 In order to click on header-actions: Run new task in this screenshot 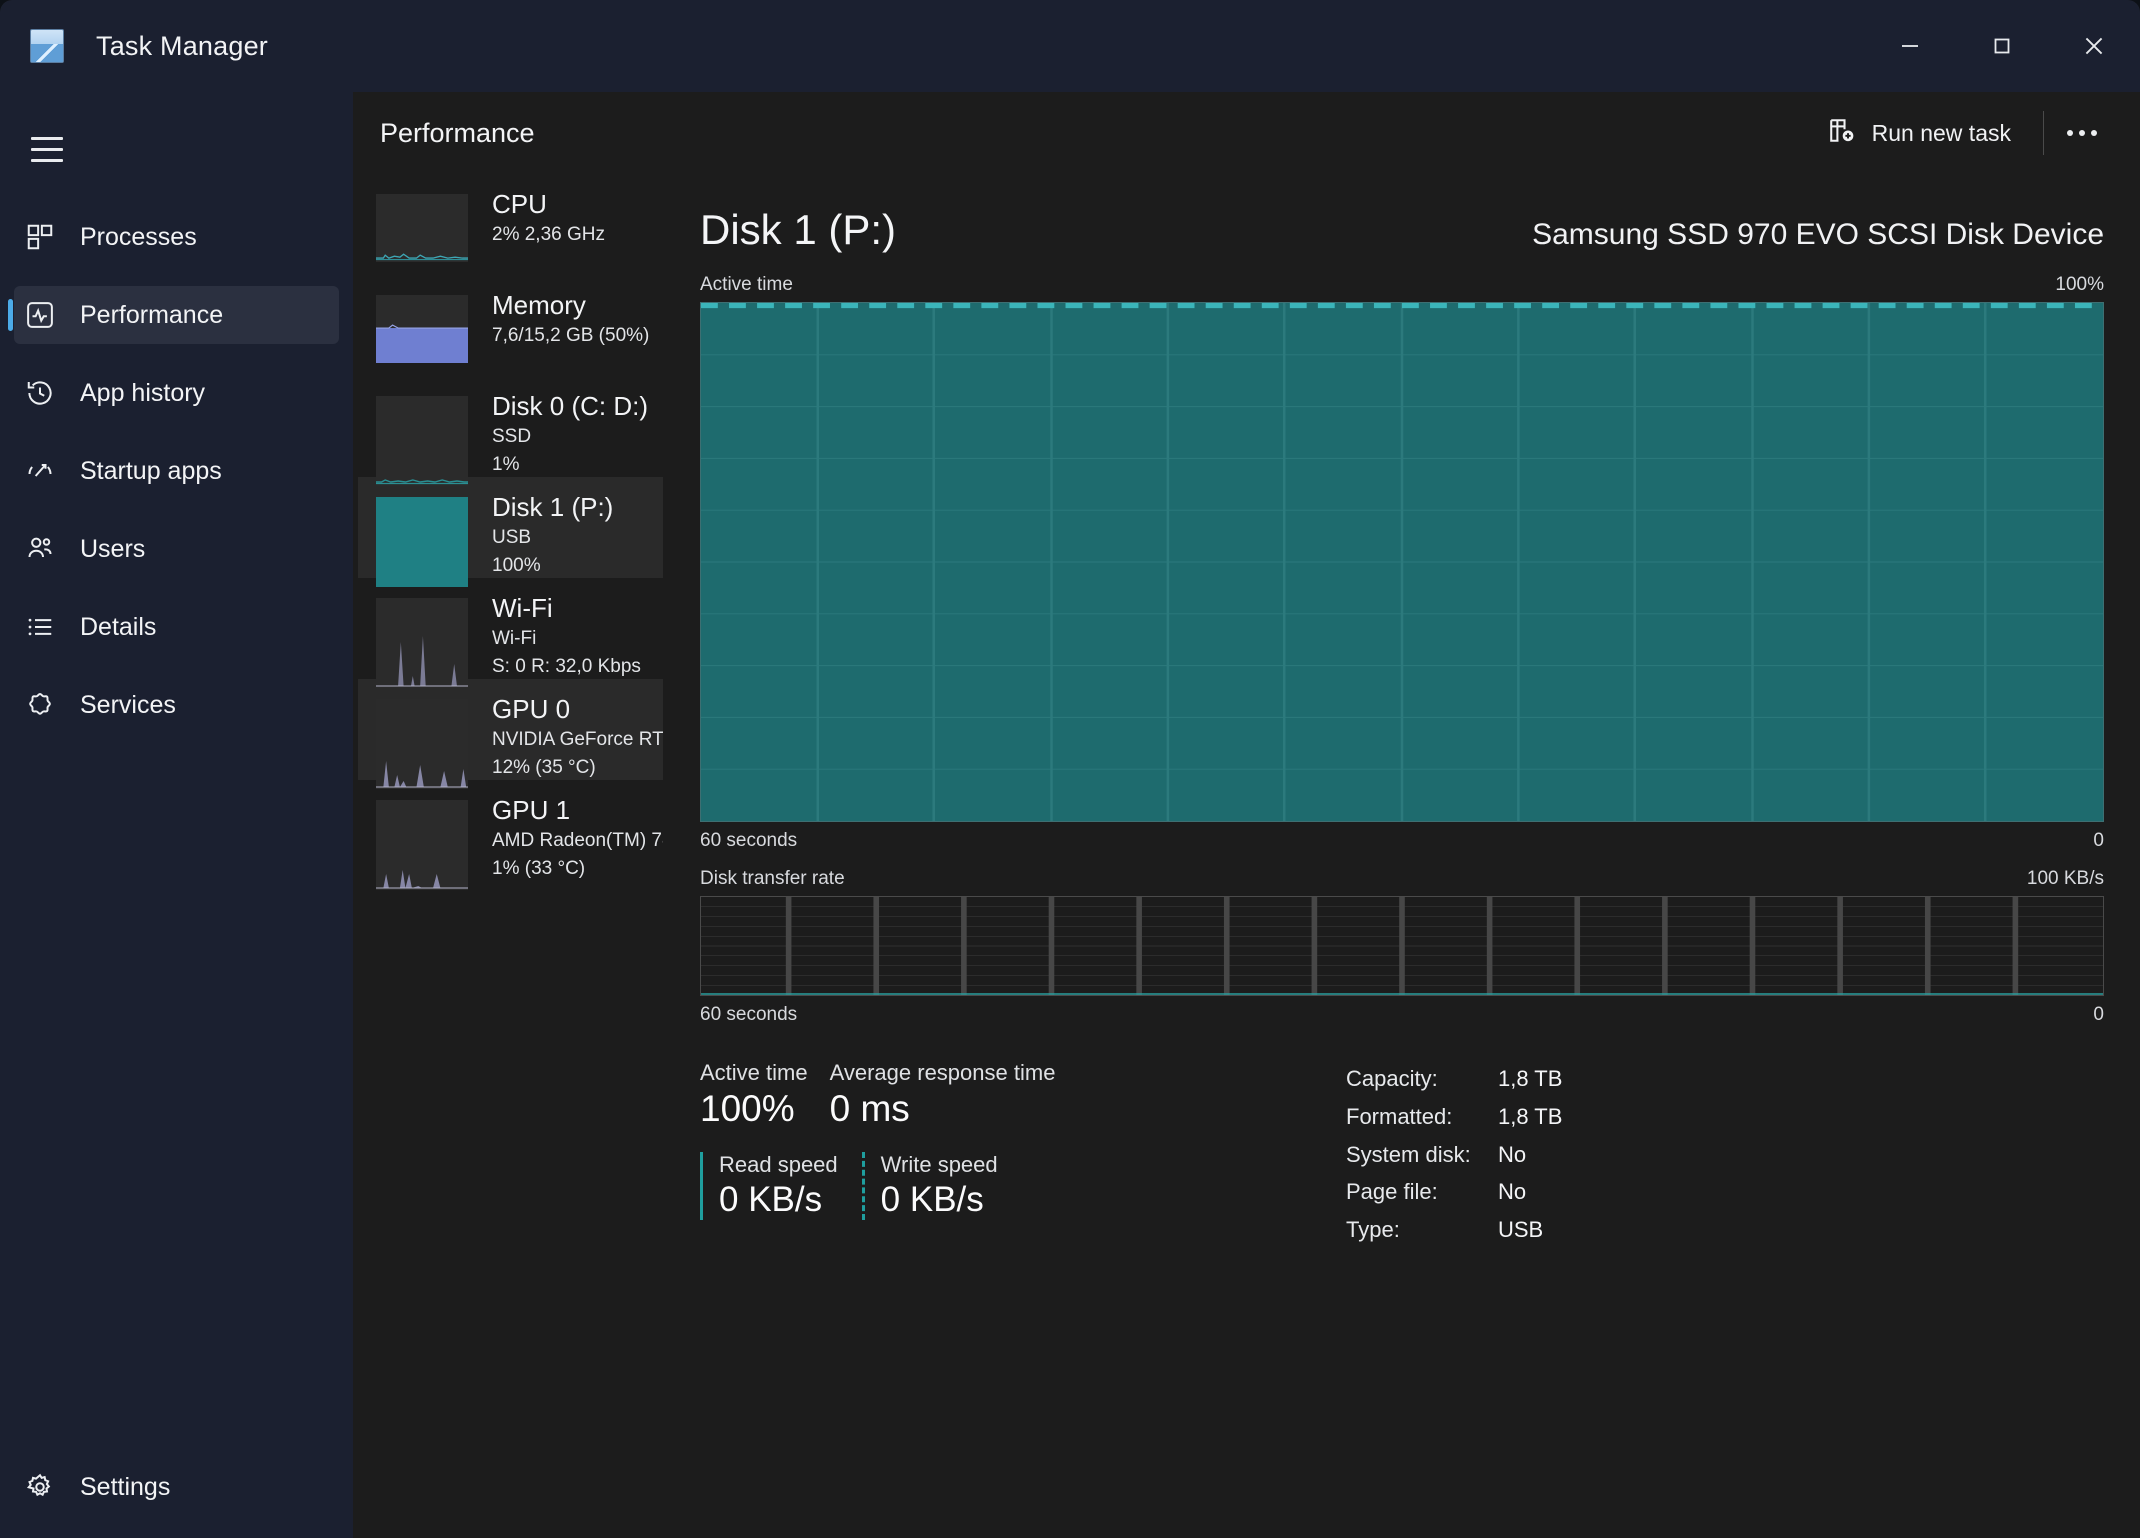, I will do `click(1961, 133)`.